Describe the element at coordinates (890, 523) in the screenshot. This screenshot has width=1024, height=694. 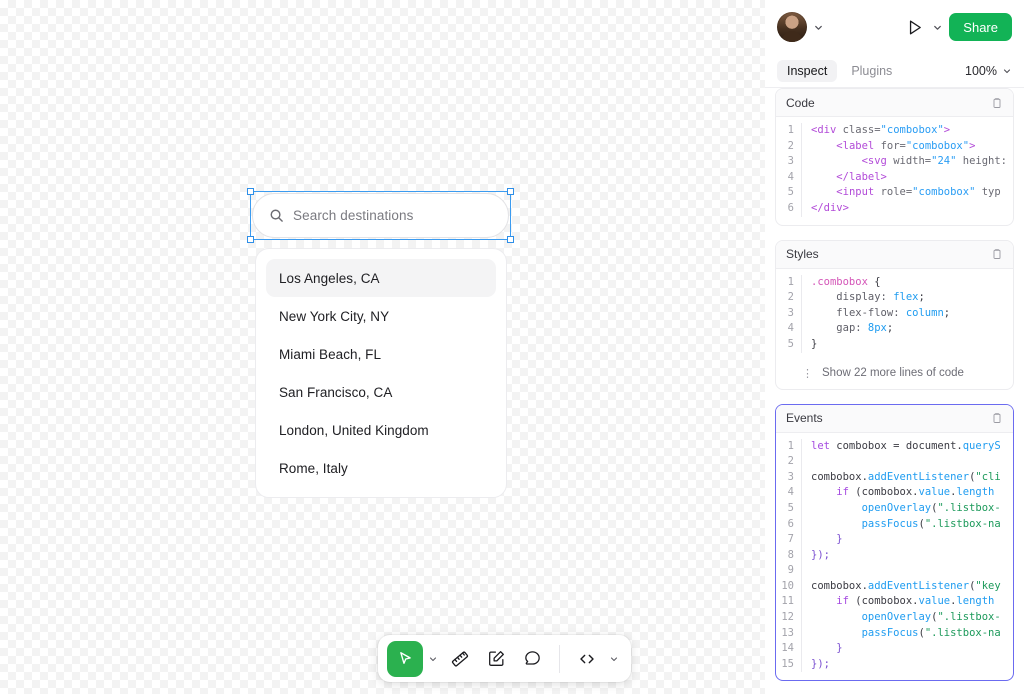
I see `code-token: passFocus` at that location.